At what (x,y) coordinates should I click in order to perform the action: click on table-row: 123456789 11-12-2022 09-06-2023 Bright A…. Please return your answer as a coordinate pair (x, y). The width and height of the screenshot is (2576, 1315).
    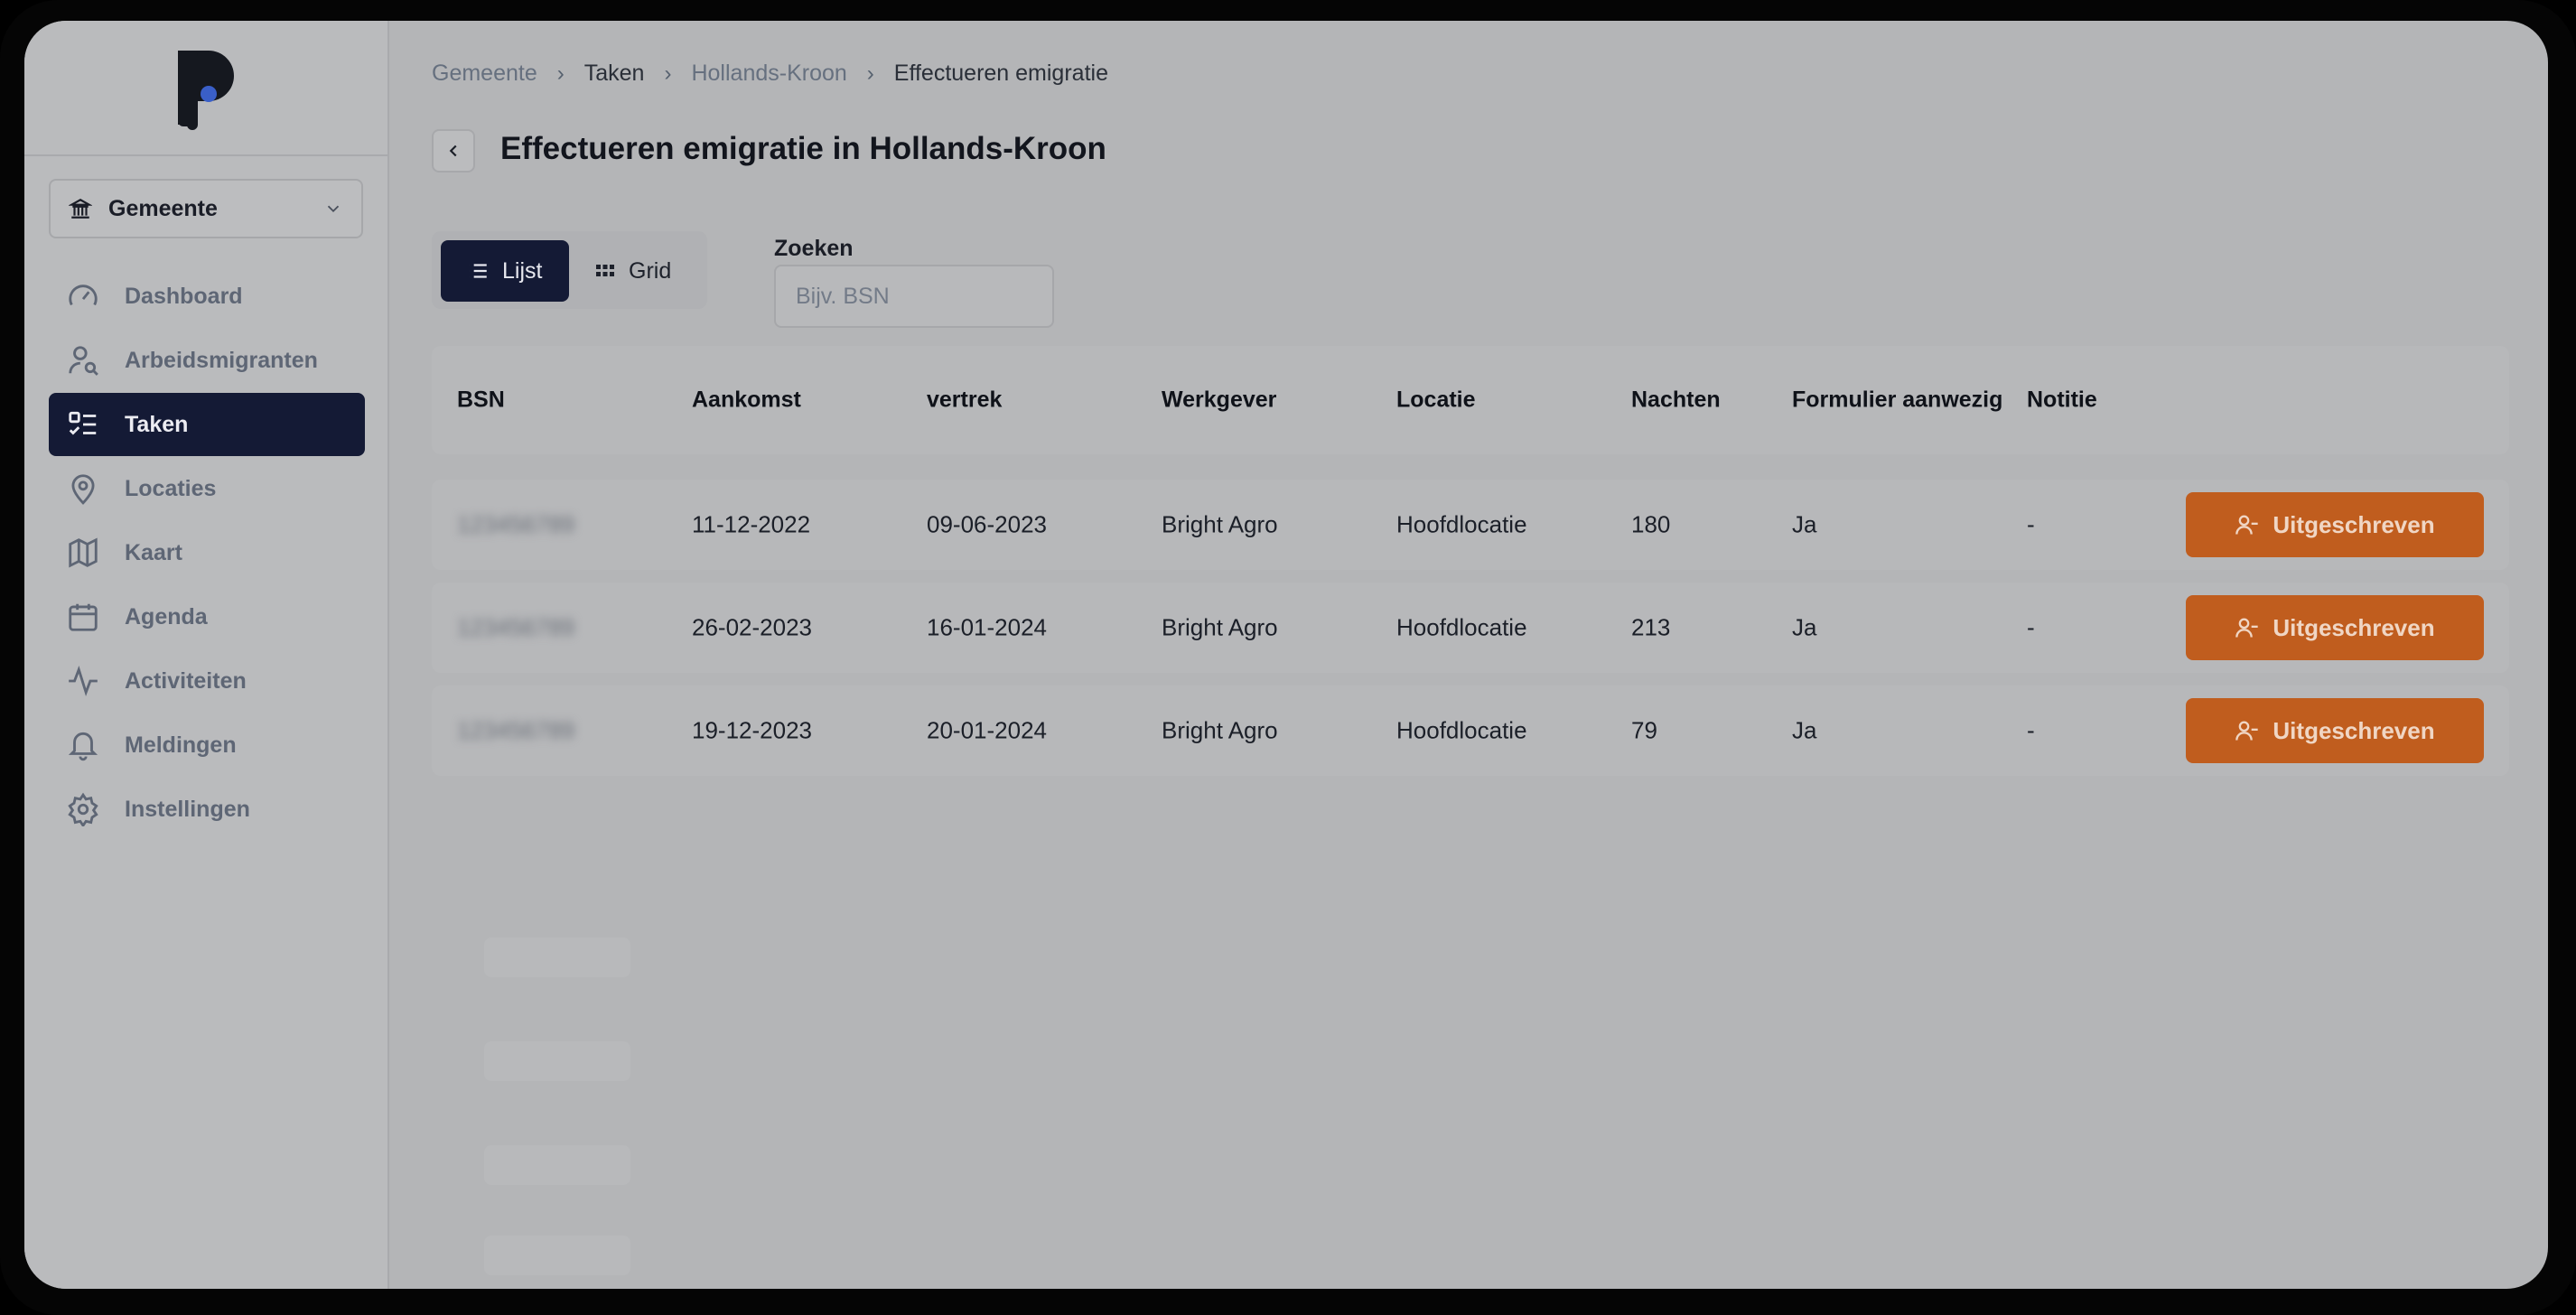
    Looking at the image, I should click on (1470, 525).